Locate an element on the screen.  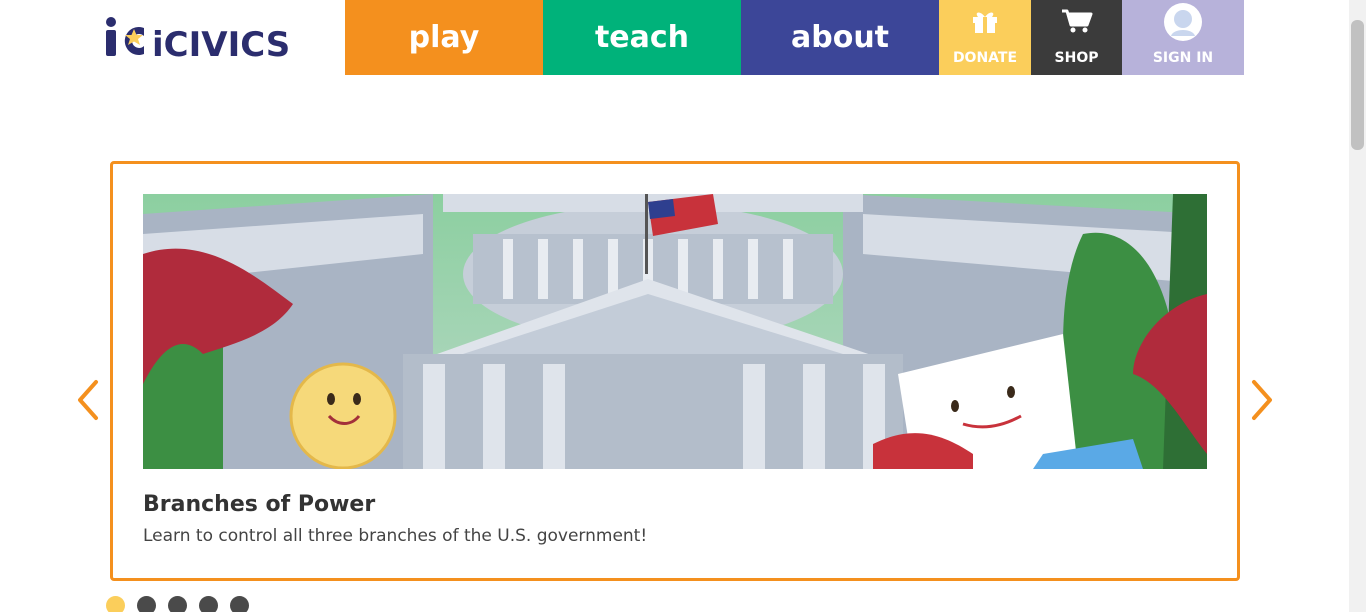
chevron-right-icon is located at coordinates (1262, 400).